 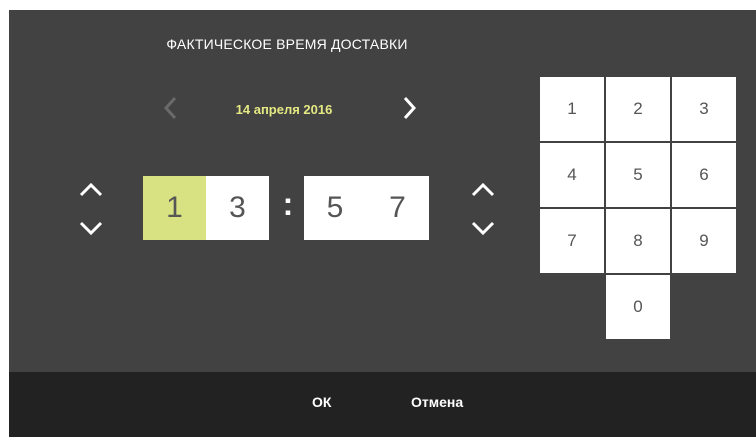 I want to click on keypad-key-0: 0, so click(x=638, y=307).